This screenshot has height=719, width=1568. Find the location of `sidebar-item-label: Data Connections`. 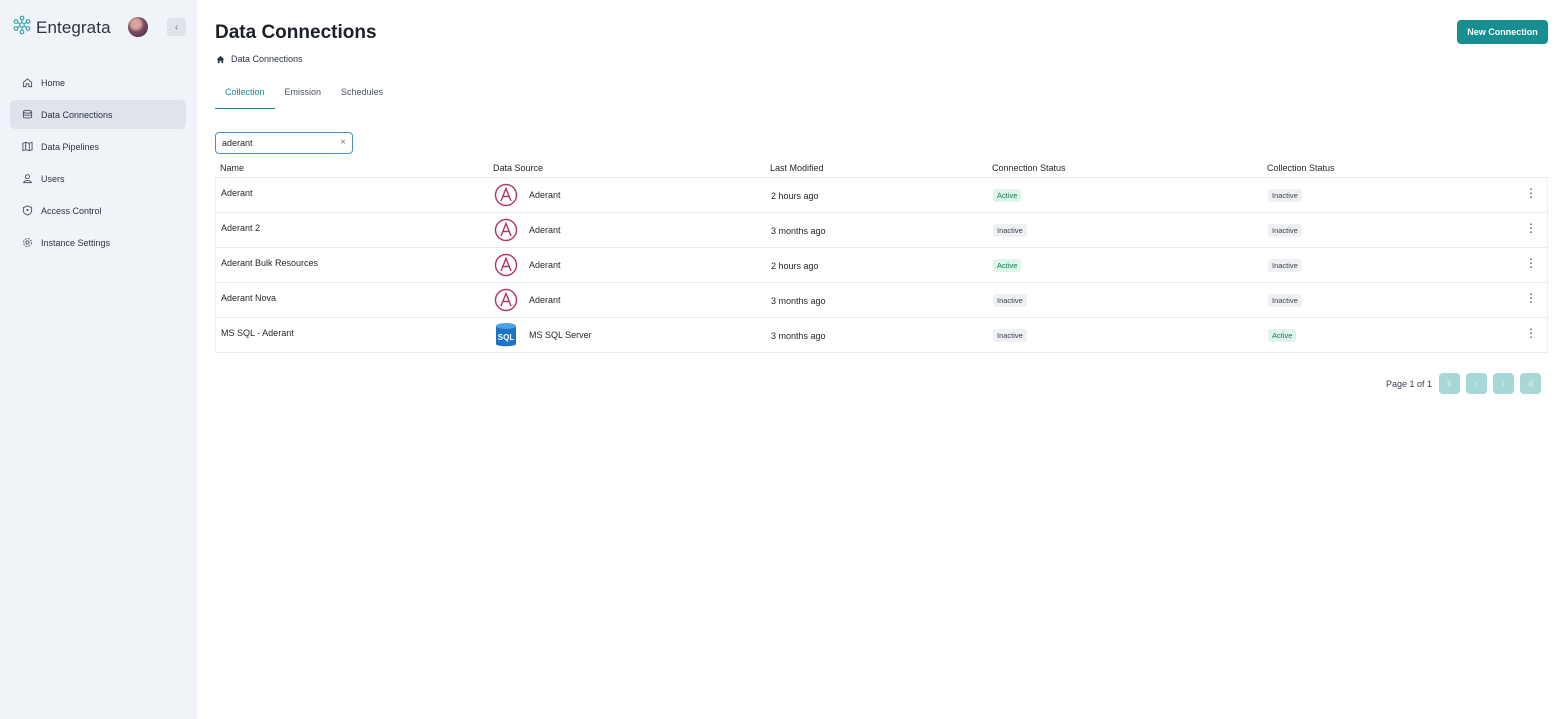

sidebar-item-label: Data Connections is located at coordinates (77, 114).